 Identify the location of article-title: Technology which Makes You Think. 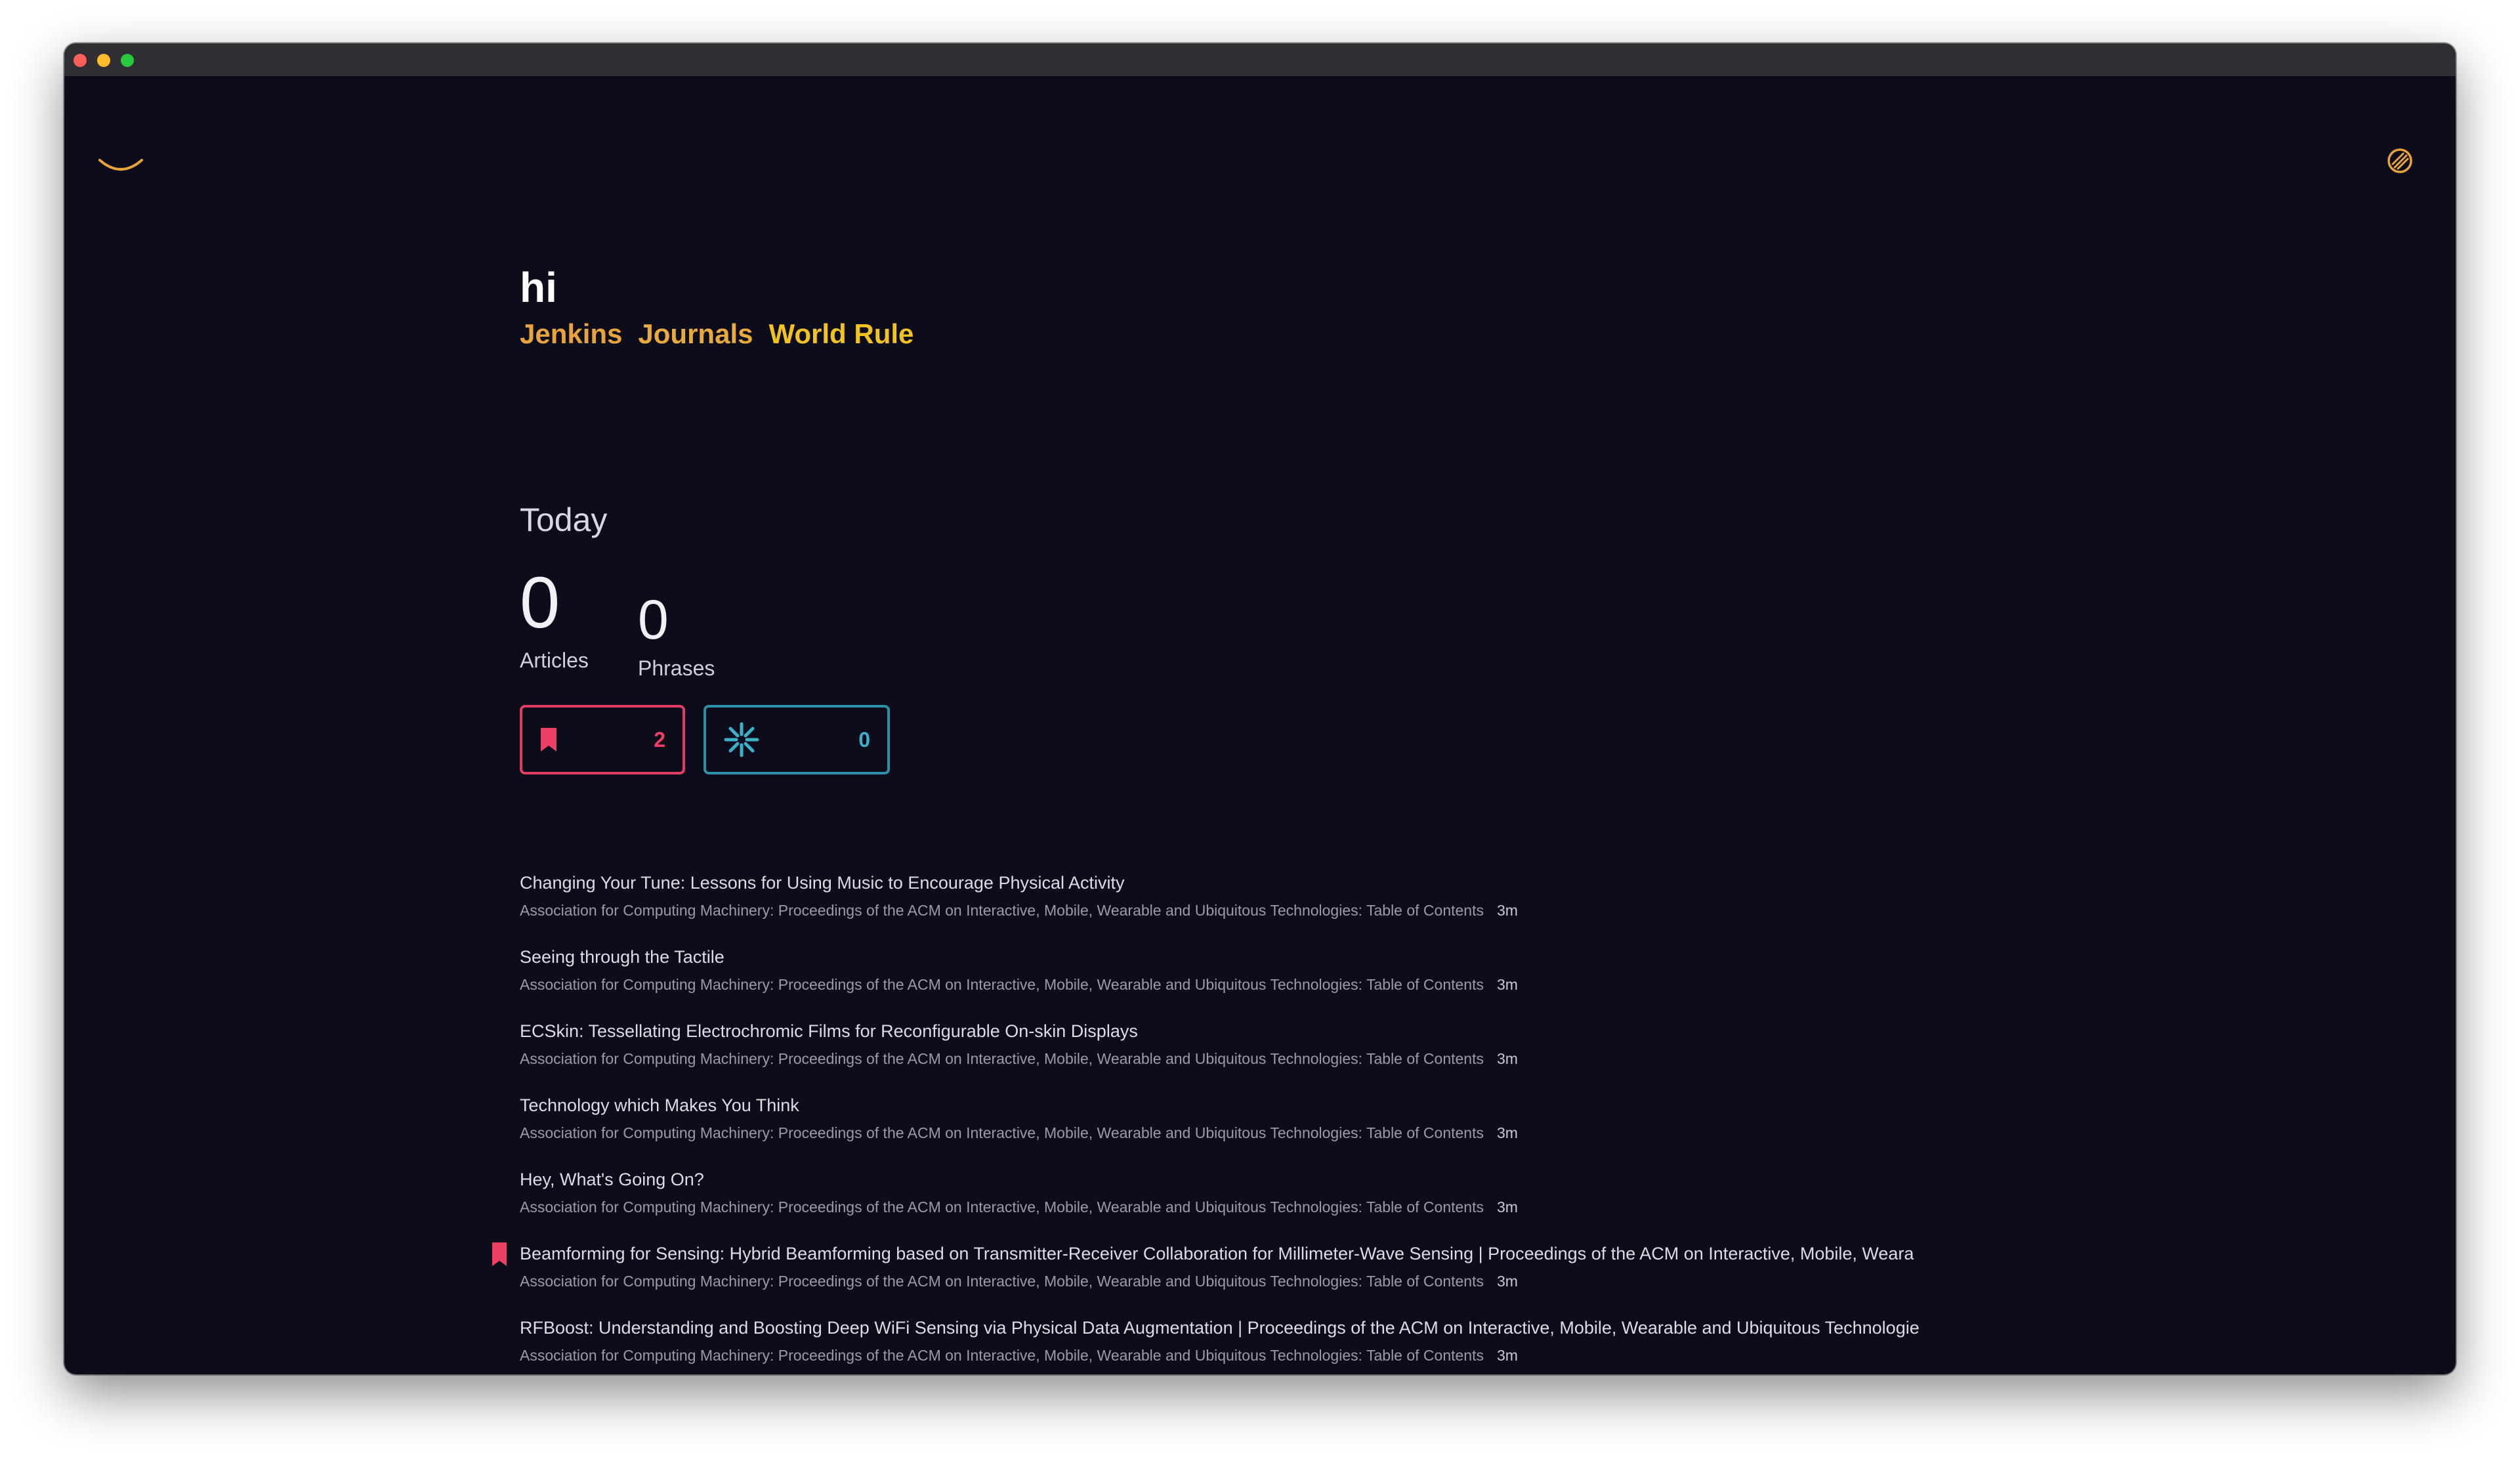
(1294, 1105).